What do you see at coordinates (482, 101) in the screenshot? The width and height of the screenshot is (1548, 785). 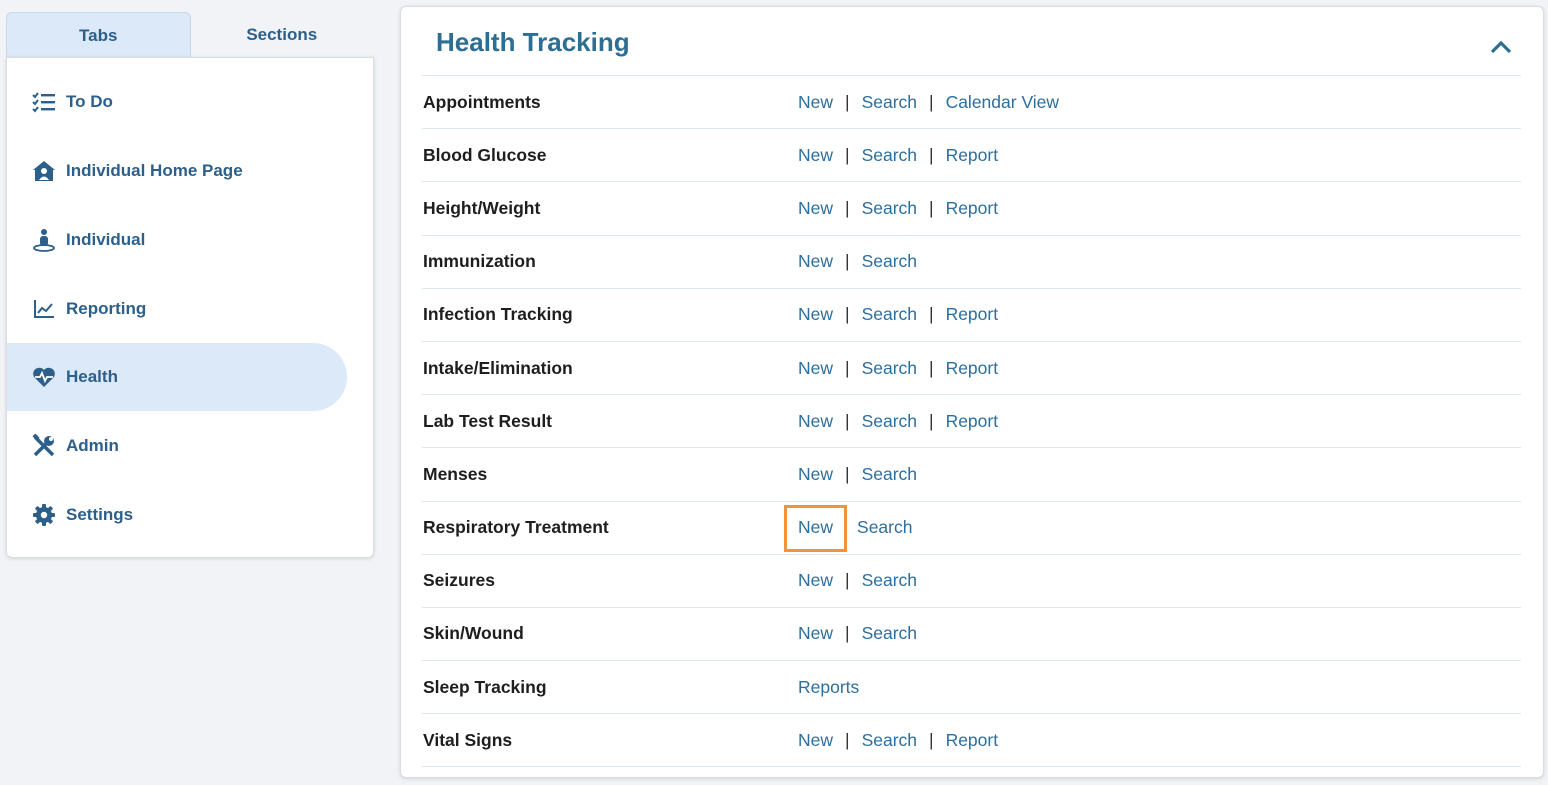 I see `row-label: Appointments` at bounding box center [482, 101].